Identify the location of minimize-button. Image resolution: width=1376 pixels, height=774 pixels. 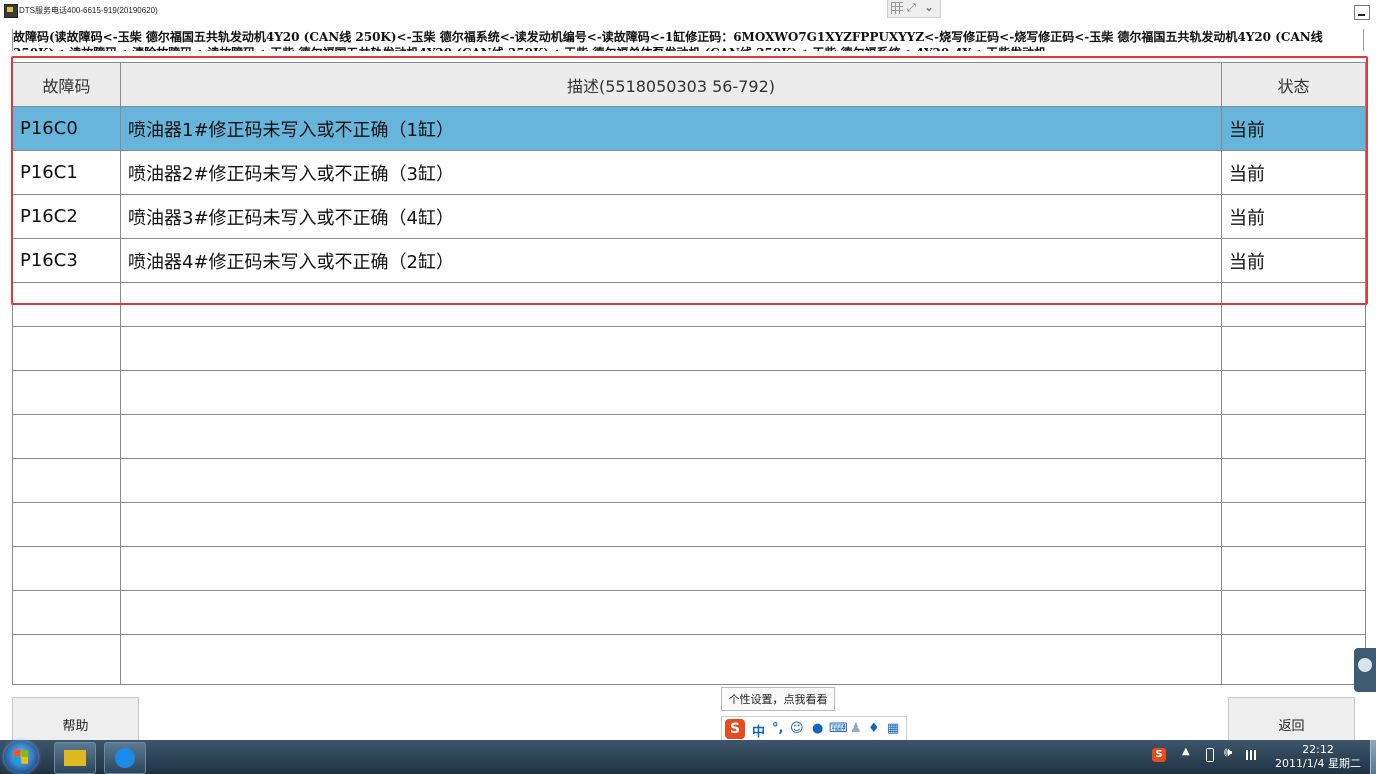
(1362, 12).